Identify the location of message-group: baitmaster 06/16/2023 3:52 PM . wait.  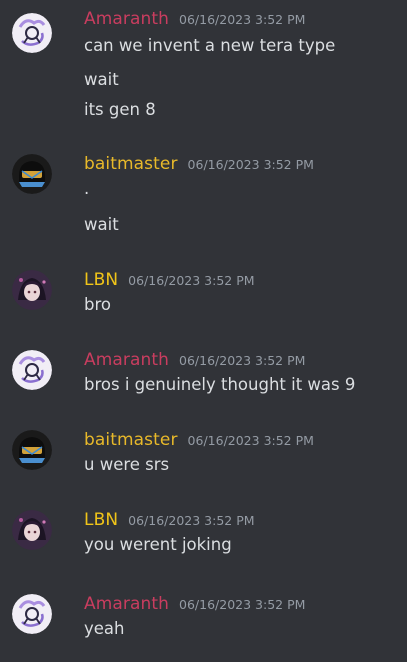
(203, 196).